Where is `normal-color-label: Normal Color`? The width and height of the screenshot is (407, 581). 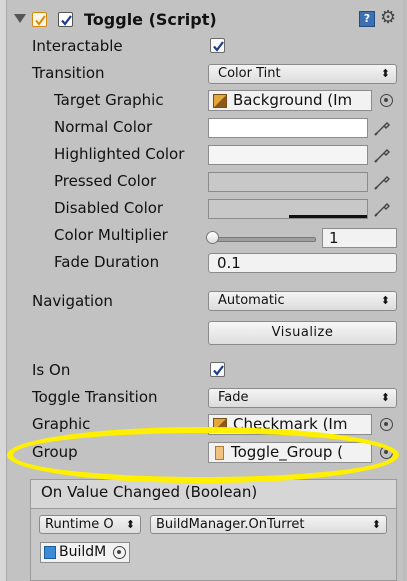 normal-color-label: Normal Color is located at coordinates (103, 127).